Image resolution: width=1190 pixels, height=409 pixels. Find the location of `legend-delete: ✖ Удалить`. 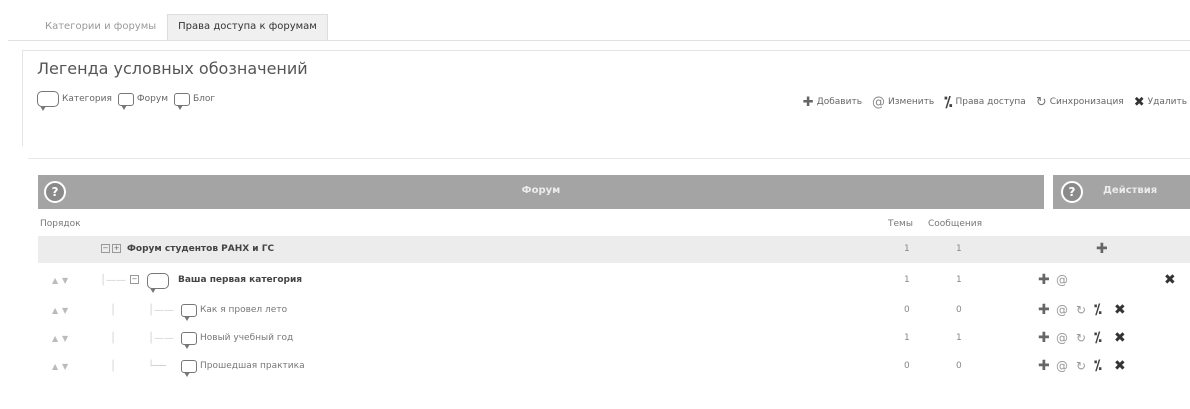

legend-delete: ✖ Удалить is located at coordinates (1160, 102).